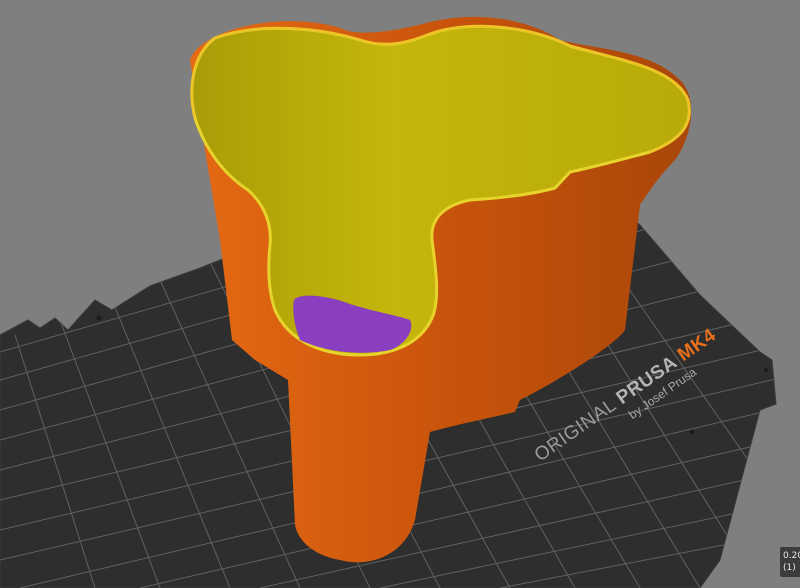  What do you see at coordinates (790, 562) in the screenshot?
I see `layer-legend: 0.20 (1)` at bounding box center [790, 562].